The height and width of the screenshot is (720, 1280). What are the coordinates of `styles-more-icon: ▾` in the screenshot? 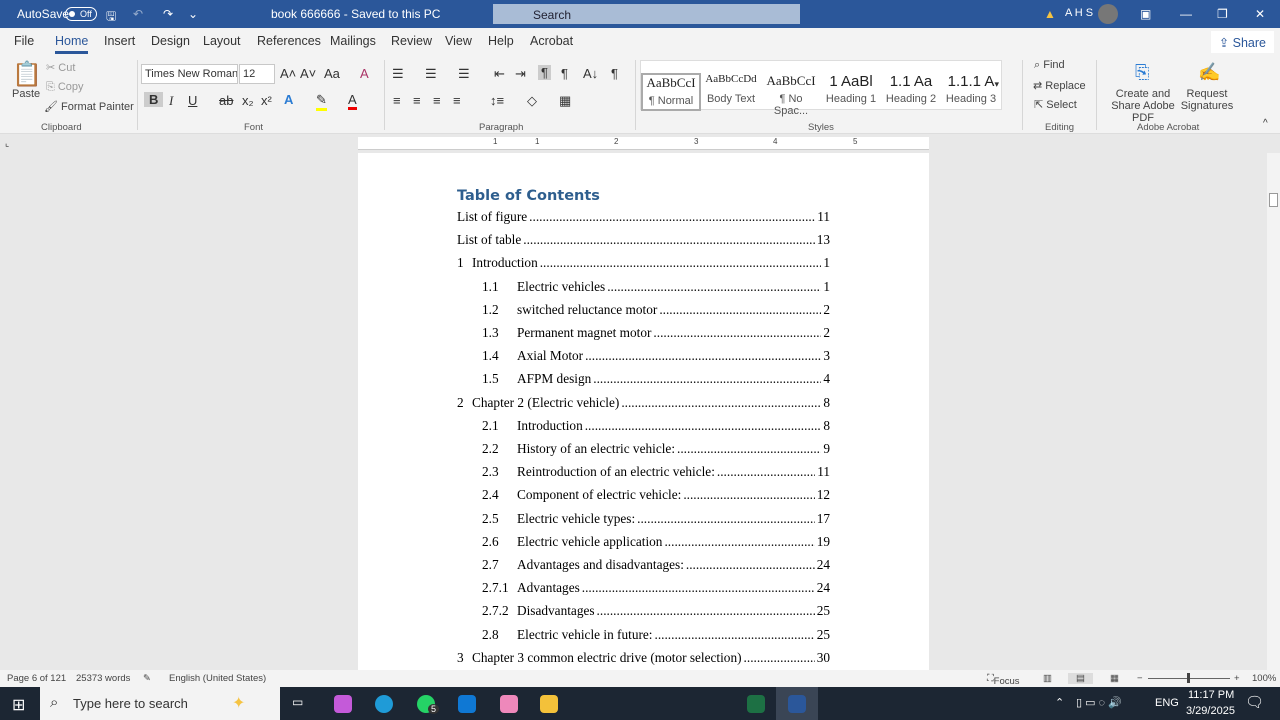 It's located at (996, 84).